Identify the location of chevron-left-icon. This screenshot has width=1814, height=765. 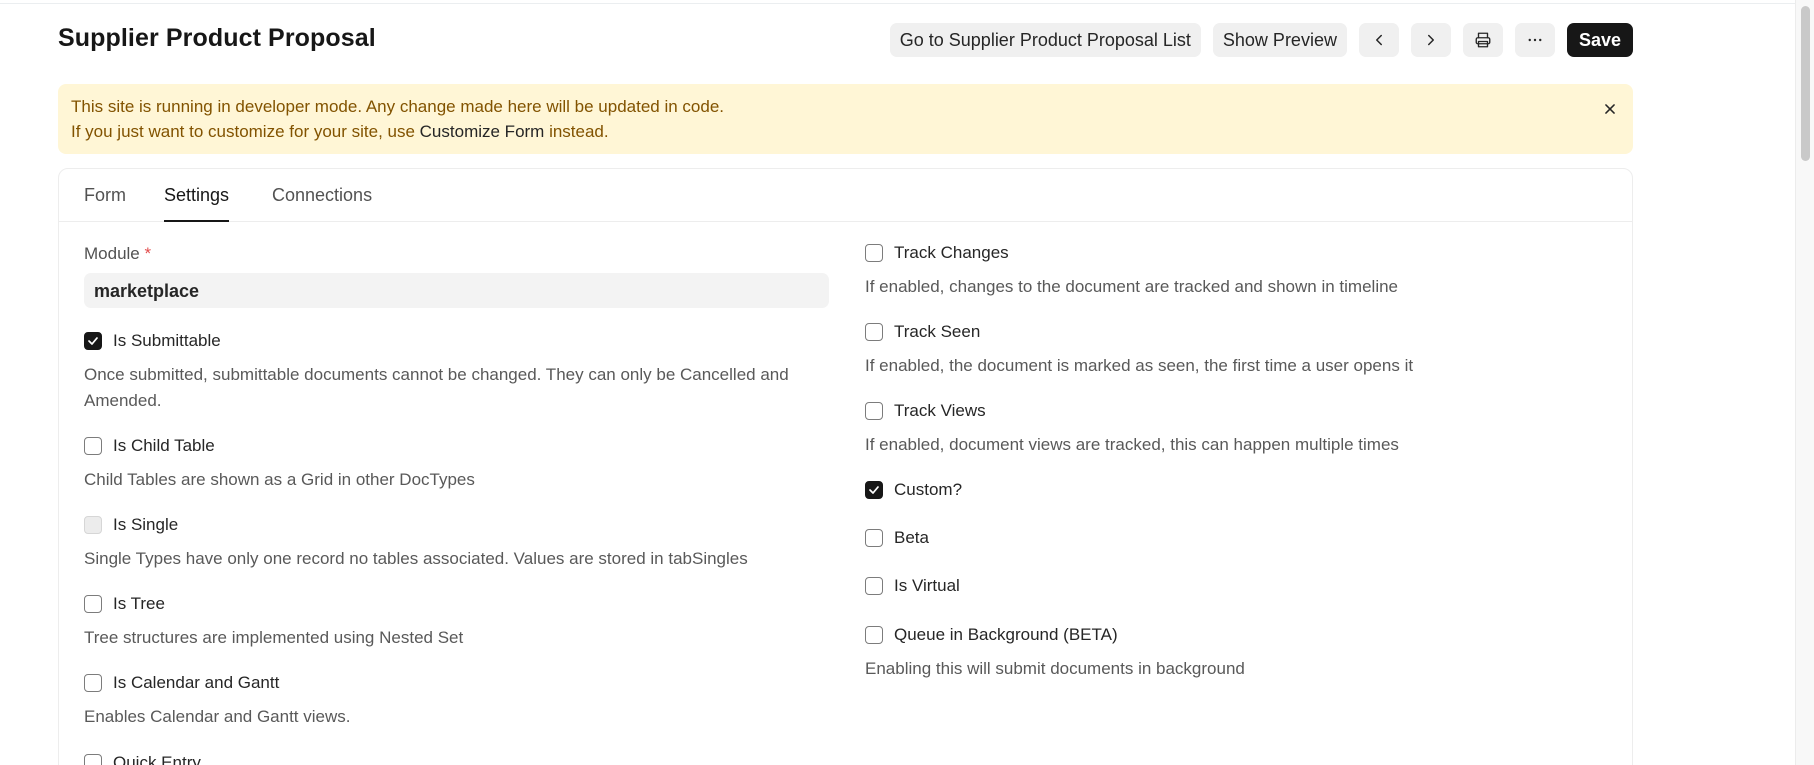
(1378, 40).